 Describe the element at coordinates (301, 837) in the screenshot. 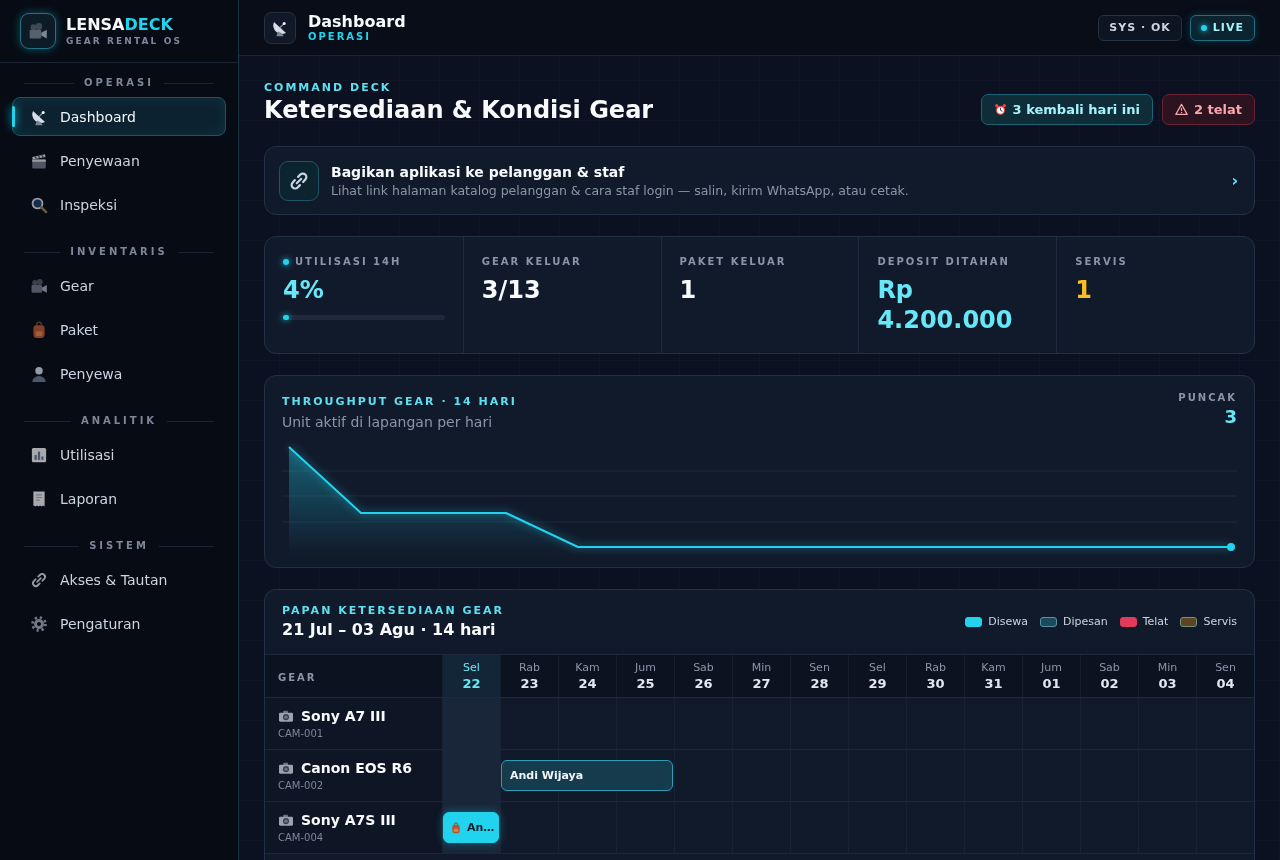

I see `gear-code: CAM-004` at that location.